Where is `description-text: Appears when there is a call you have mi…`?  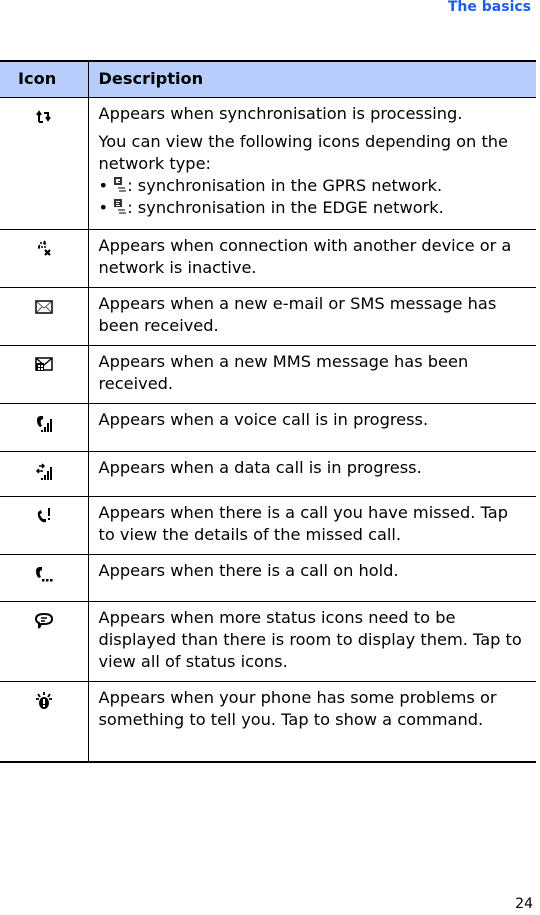
description-text: Appears when there is a call you have mi… is located at coordinates (303, 523).